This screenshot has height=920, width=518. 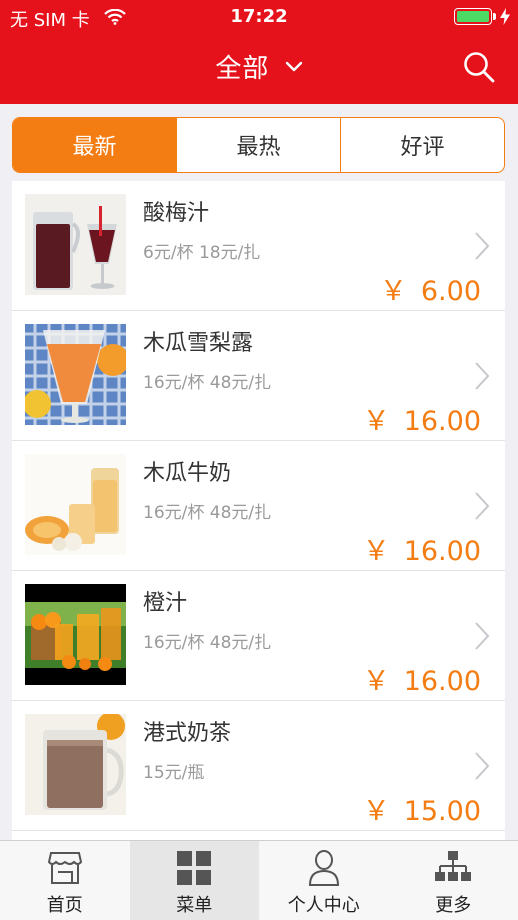 I want to click on item-name: 酸梅汁, so click(x=176, y=213).